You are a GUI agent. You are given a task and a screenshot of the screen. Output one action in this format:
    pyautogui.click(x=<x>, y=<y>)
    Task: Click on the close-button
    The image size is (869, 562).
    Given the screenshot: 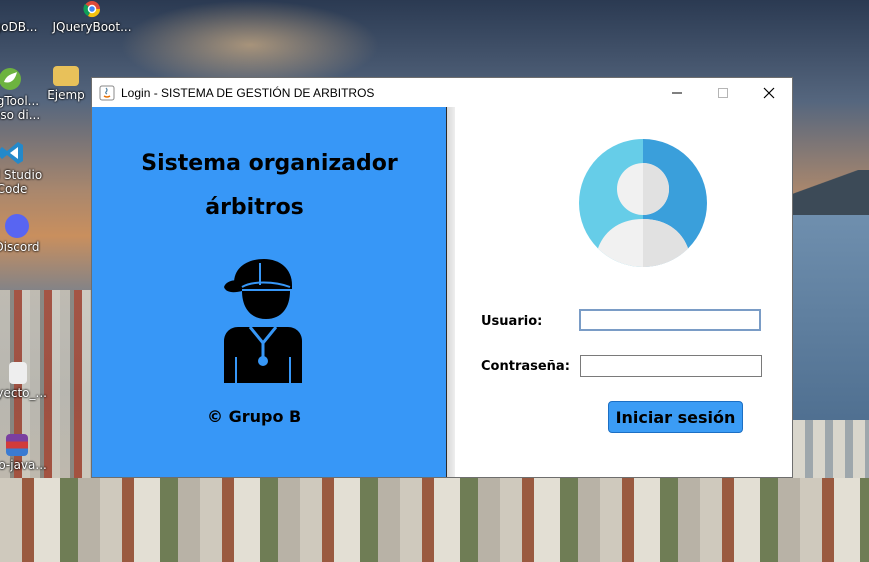 What is the action you would take?
    pyautogui.click(x=769, y=92)
    